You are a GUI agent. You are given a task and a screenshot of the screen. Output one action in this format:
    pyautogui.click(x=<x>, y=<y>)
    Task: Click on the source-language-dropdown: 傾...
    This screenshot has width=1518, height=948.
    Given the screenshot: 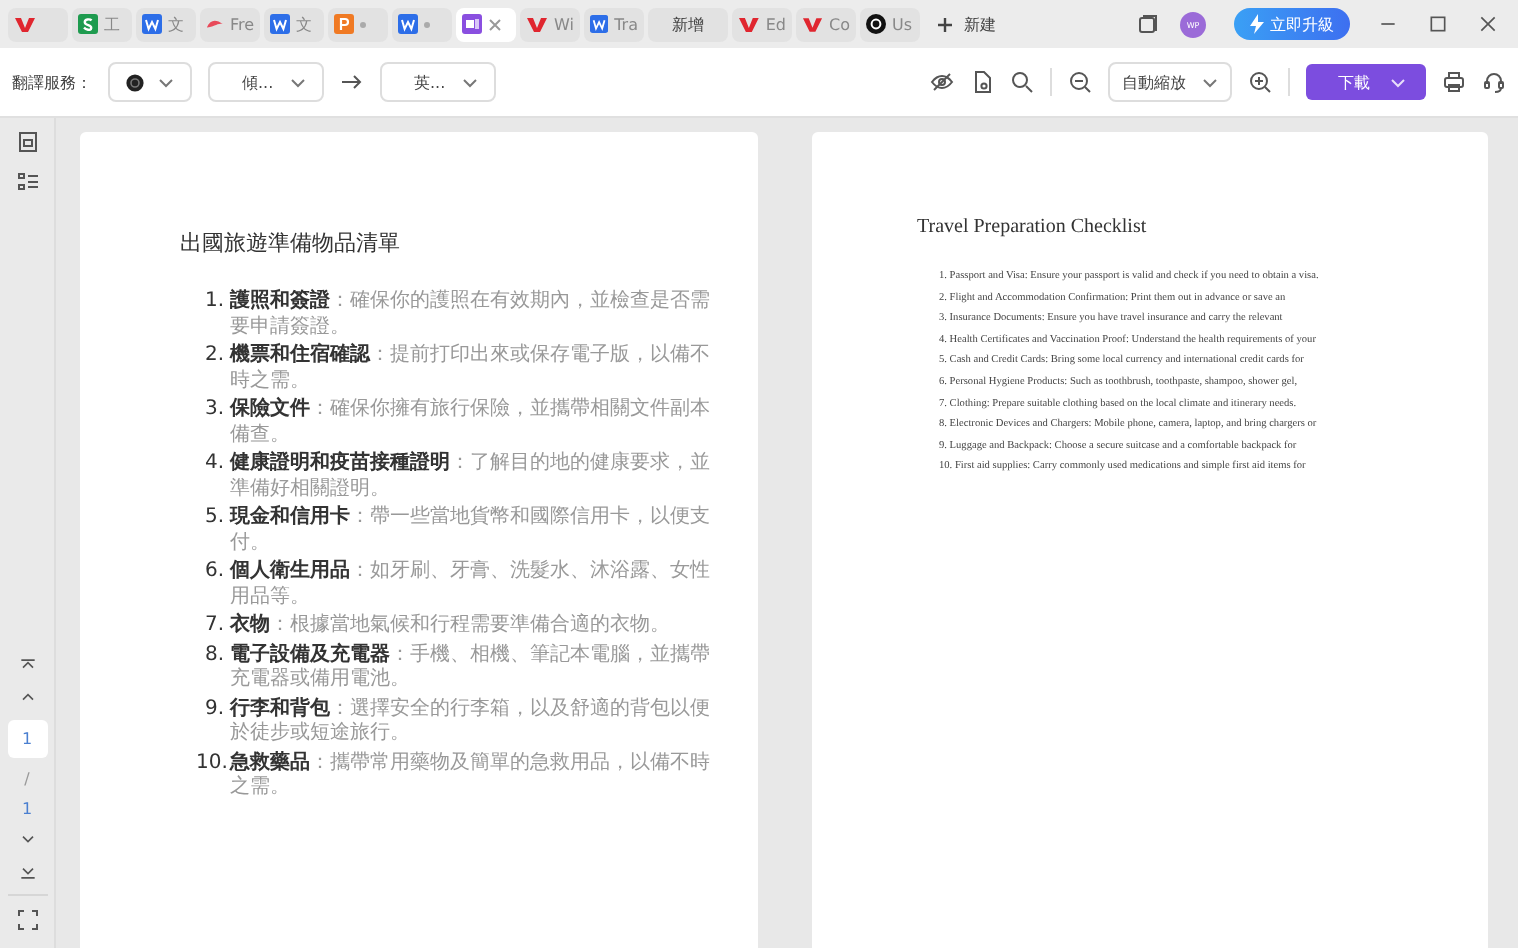 What is the action you would take?
    pyautogui.click(x=266, y=82)
    